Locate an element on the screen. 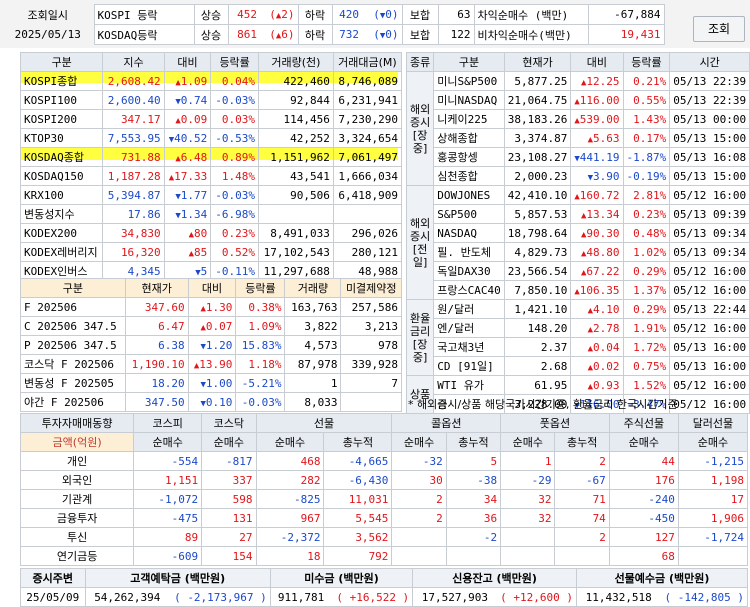  net-amount: 176 is located at coordinates (643, 480).